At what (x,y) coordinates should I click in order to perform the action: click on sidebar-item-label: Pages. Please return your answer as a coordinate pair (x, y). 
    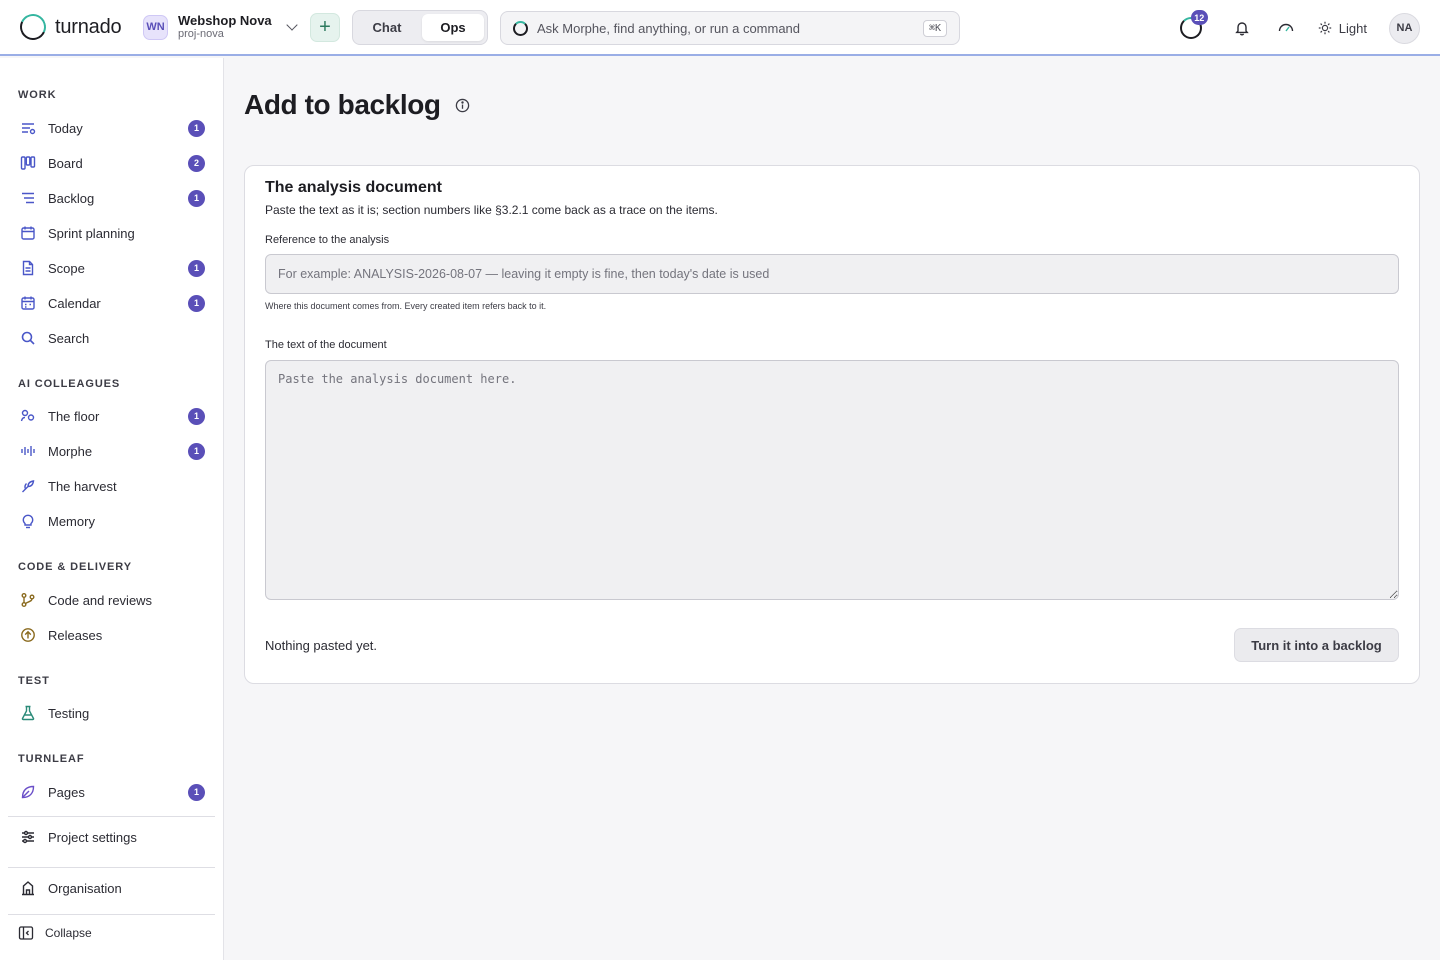
    Looking at the image, I should click on (66, 792).